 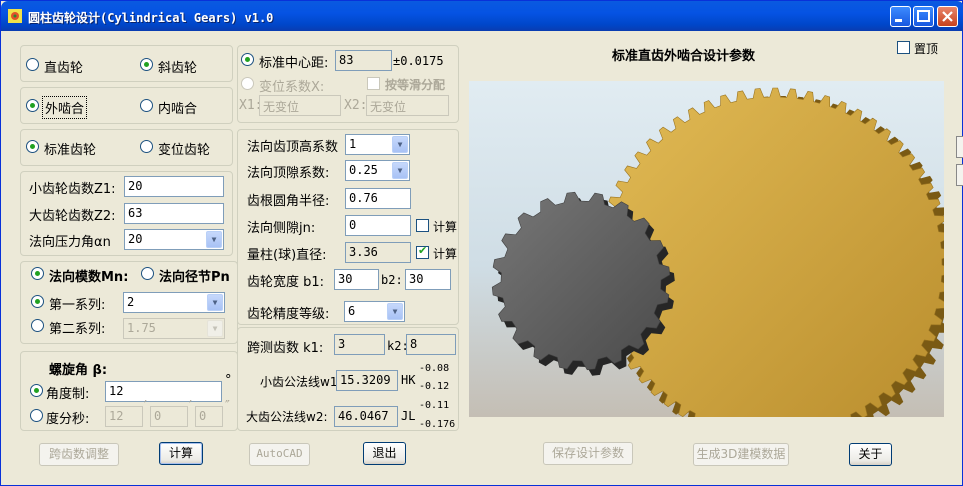 What do you see at coordinates (300, 105) in the screenshot?
I see `x1-input: 无变位` at bounding box center [300, 105].